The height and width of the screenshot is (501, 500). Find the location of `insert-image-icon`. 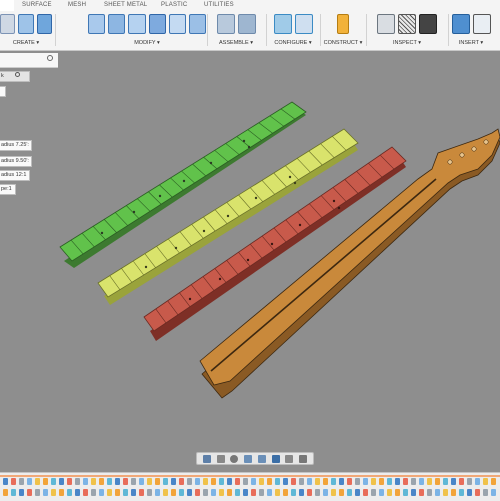

insert-image-icon is located at coordinates (460, 24).